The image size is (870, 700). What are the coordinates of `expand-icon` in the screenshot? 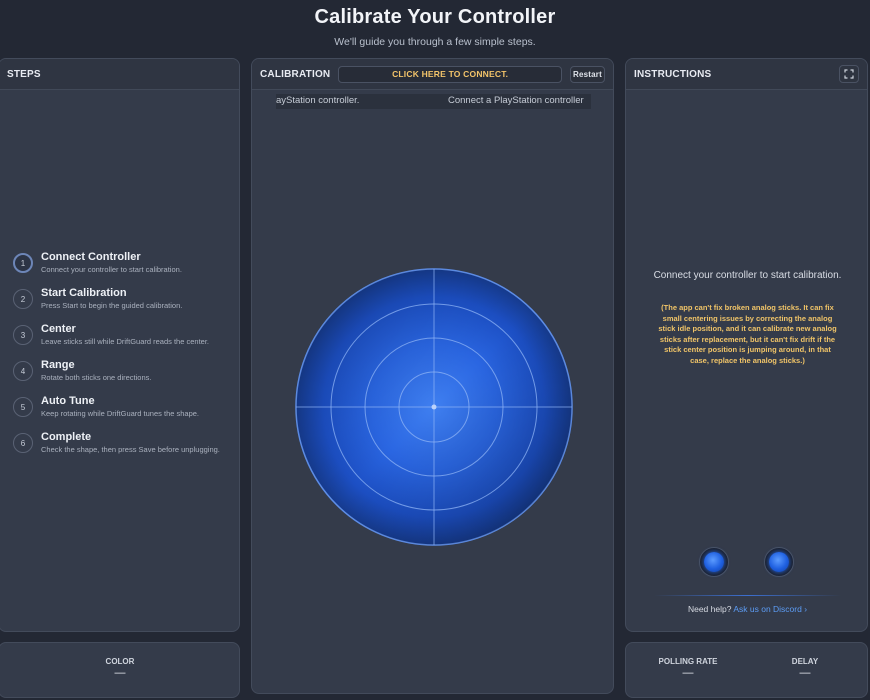 It's located at (849, 74).